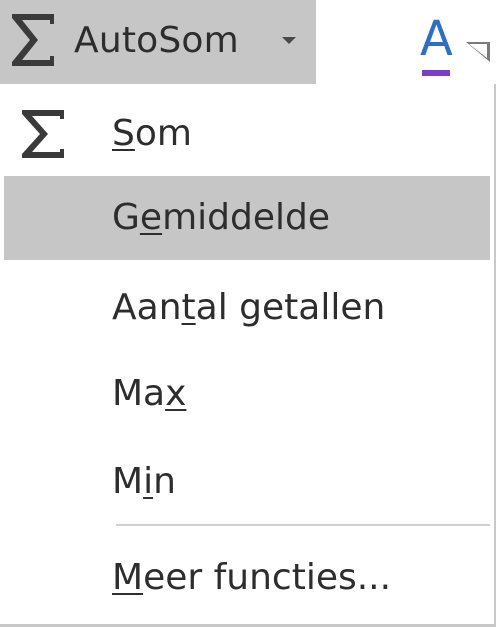 The height and width of the screenshot is (627, 496). Describe the element at coordinates (478, 55) in the screenshot. I see `dropdown-arrow-icon` at that location.